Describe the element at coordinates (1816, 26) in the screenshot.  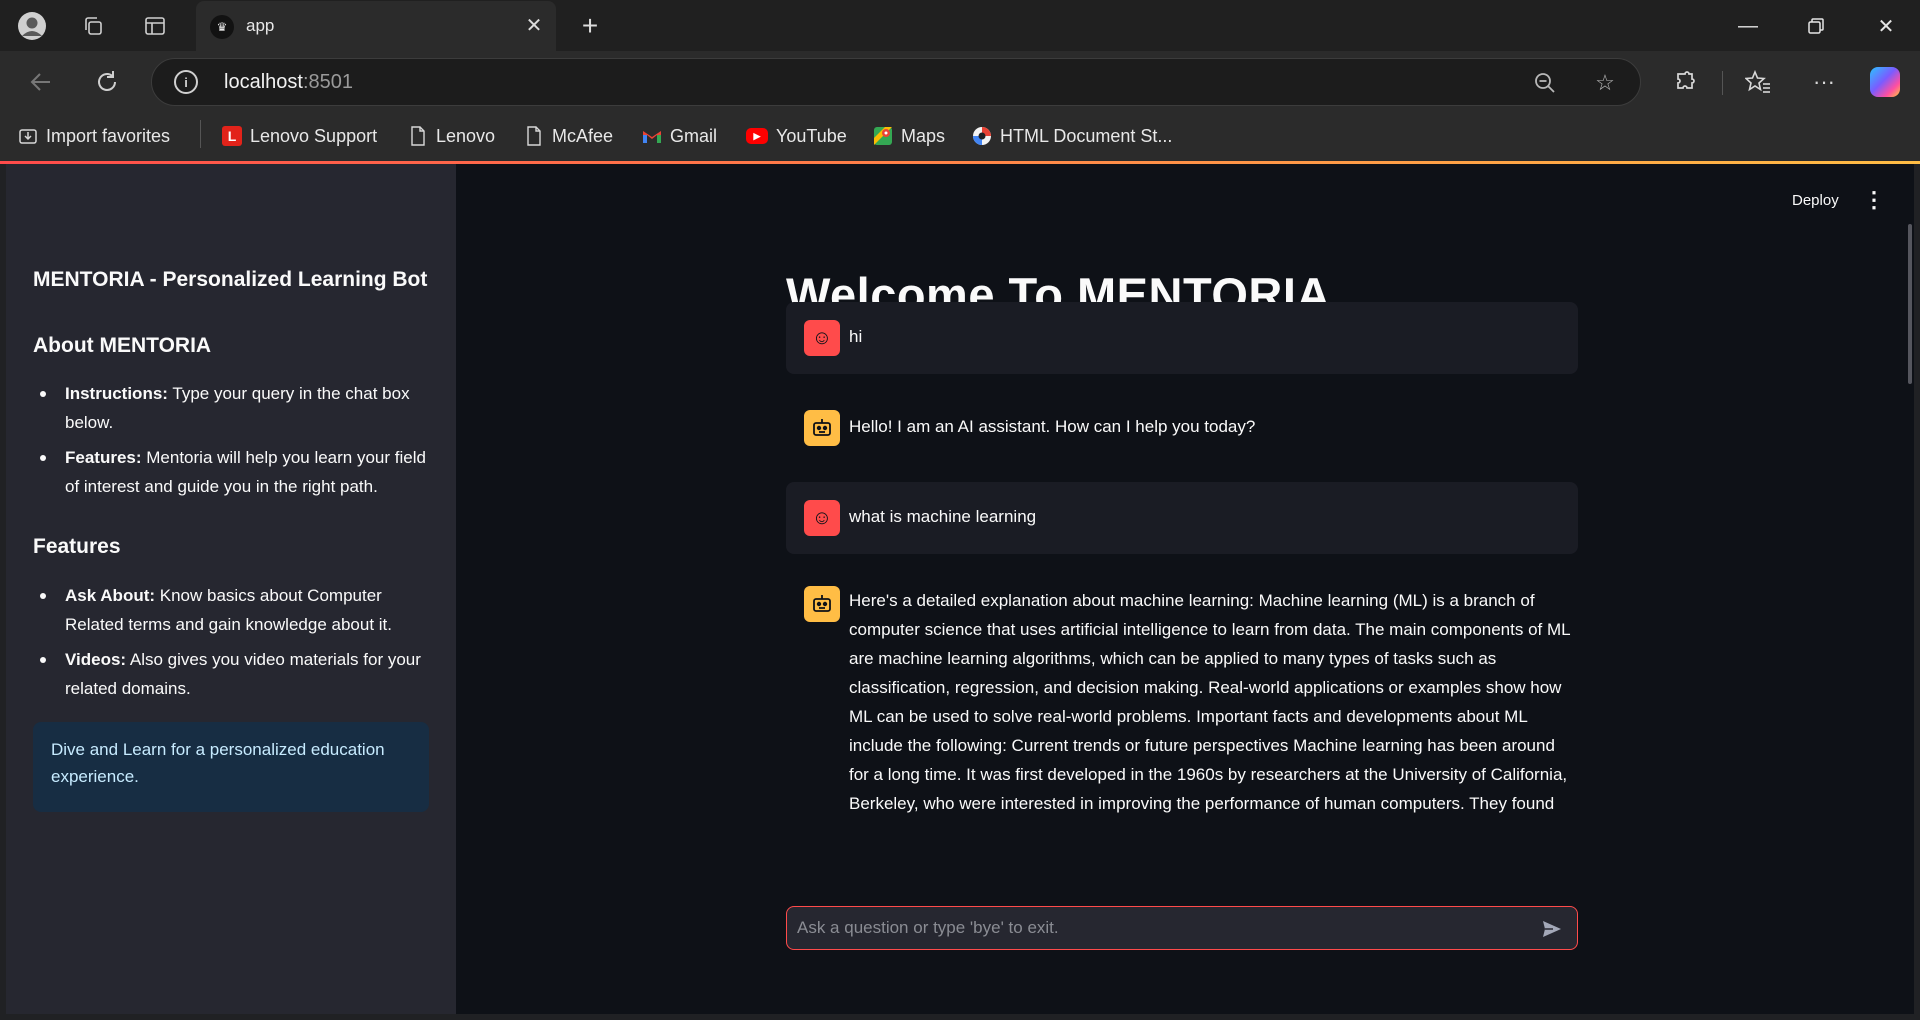
I see `restore-icon` at that location.